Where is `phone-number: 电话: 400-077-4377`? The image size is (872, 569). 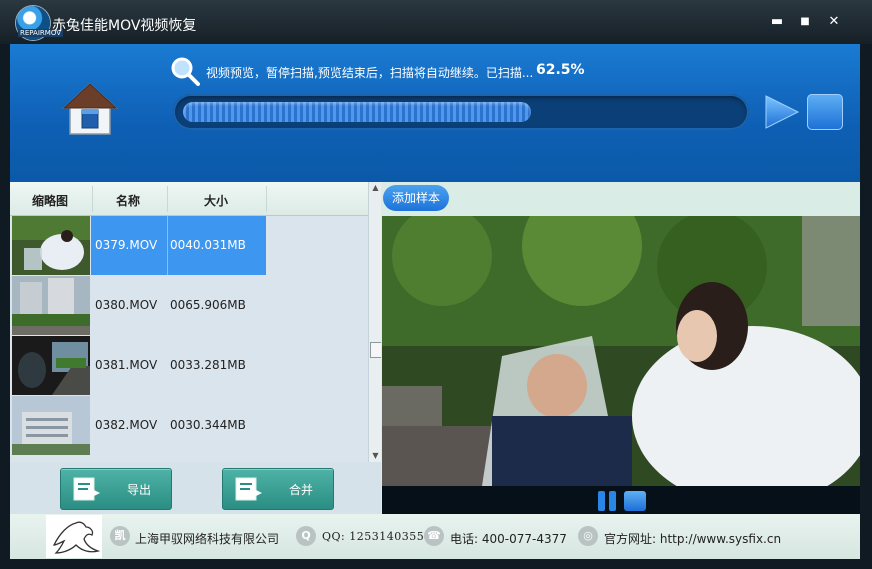 phone-number: 电话: 400-077-4377 is located at coordinates (508, 539).